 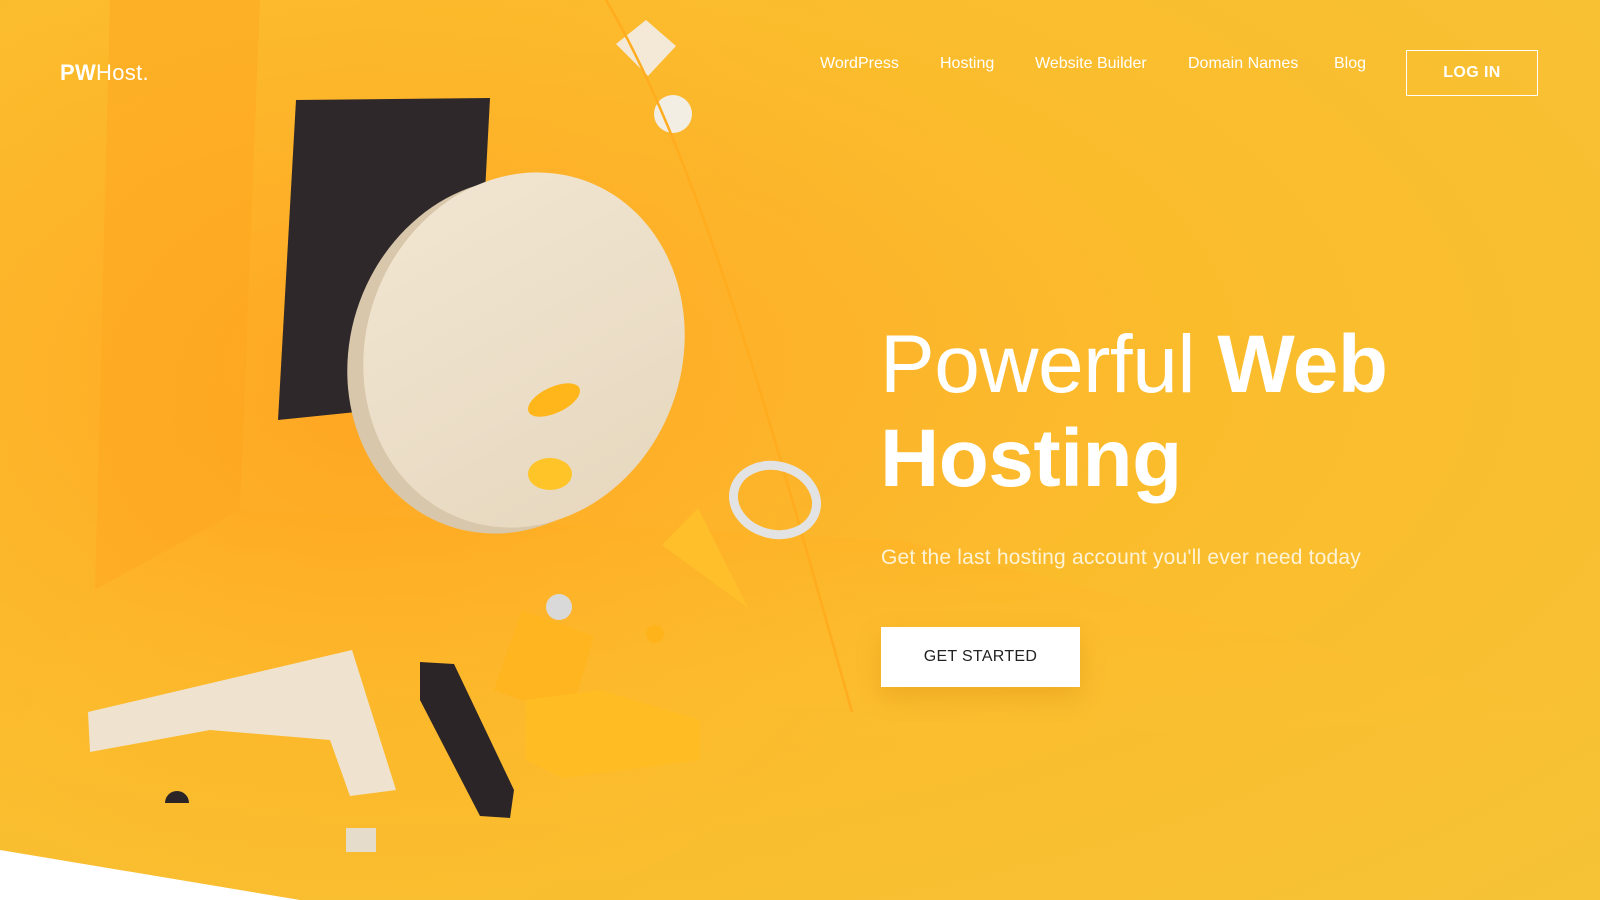 What do you see at coordinates (1038, 364) in the screenshot?
I see `headline-light: Powerful` at bounding box center [1038, 364].